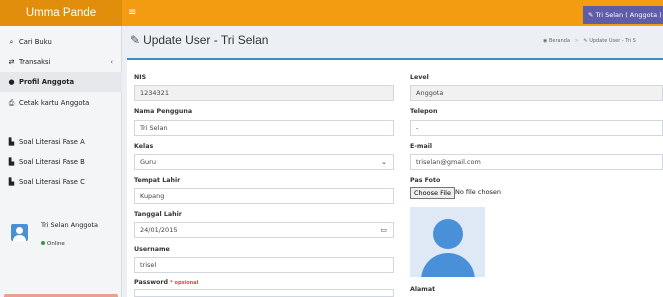  I want to click on tempat-lahir-label: Tempat Lahir, so click(157, 180).